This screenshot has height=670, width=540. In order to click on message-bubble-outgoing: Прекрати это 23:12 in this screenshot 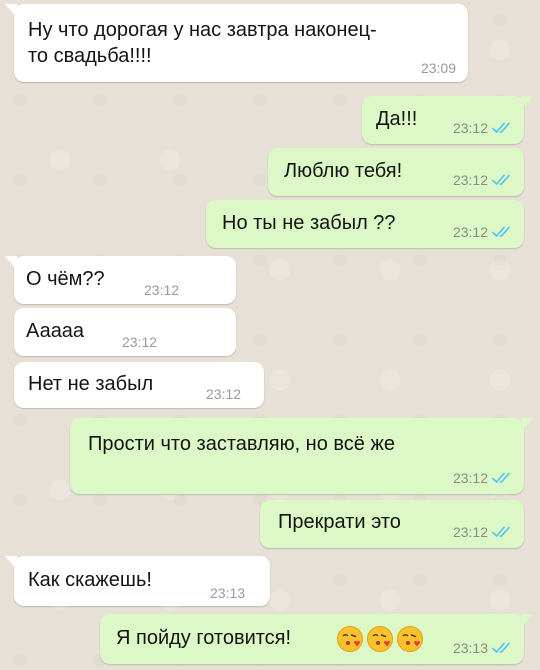, I will do `click(392, 524)`.